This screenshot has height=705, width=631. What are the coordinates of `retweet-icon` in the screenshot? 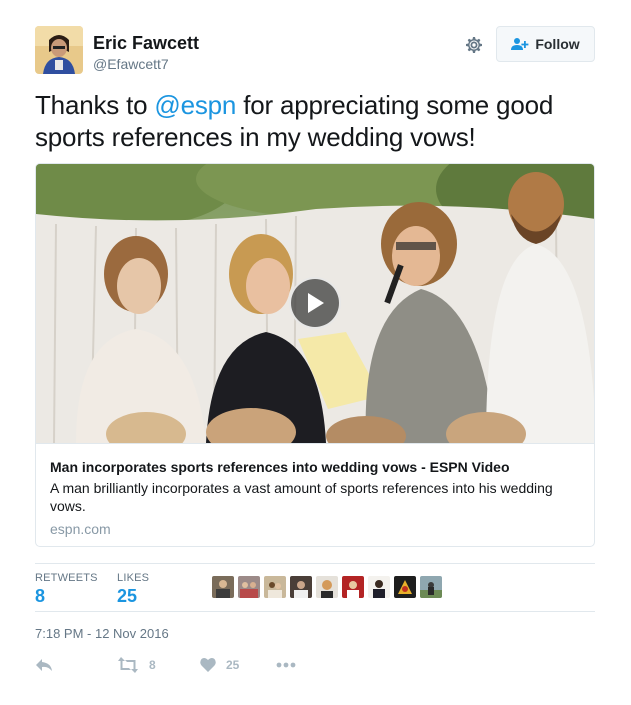 It's located at (128, 665).